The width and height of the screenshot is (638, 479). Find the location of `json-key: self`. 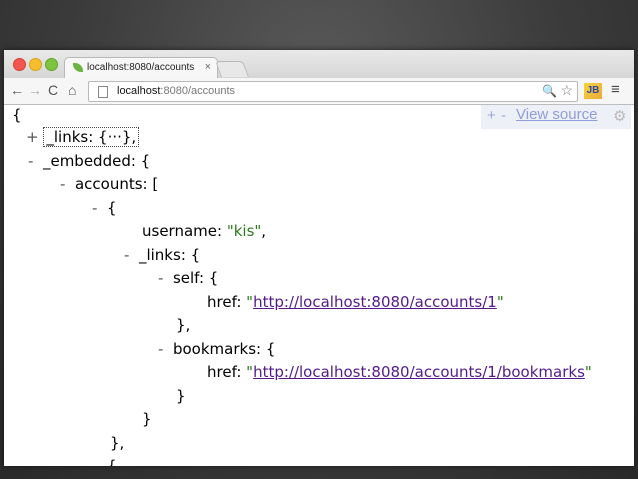

json-key: self is located at coordinates (185, 278).